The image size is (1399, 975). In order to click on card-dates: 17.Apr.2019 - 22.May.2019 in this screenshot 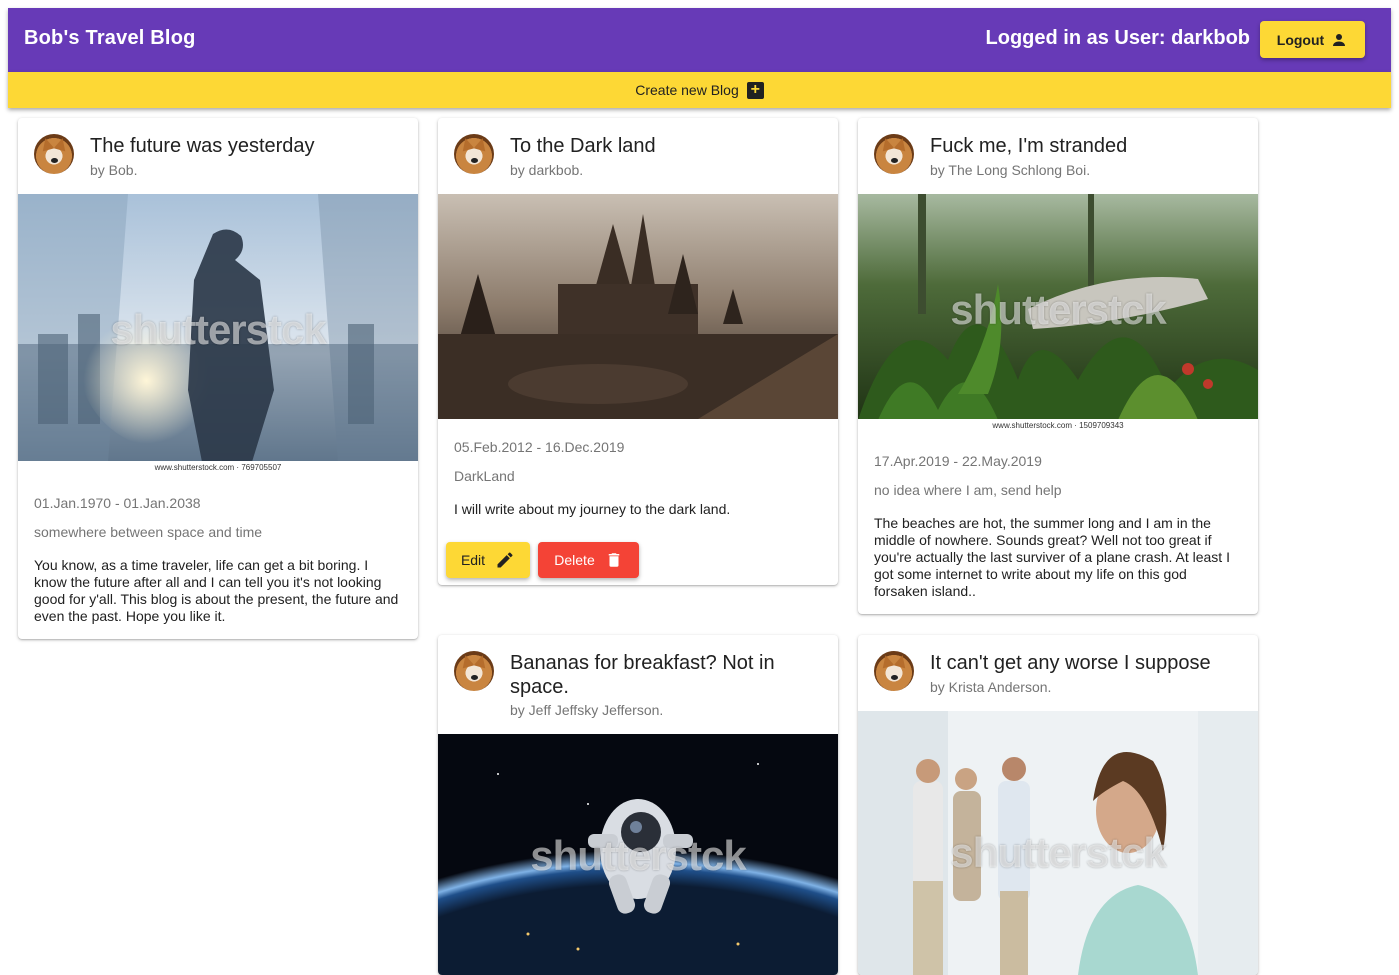, I will do `click(958, 461)`.